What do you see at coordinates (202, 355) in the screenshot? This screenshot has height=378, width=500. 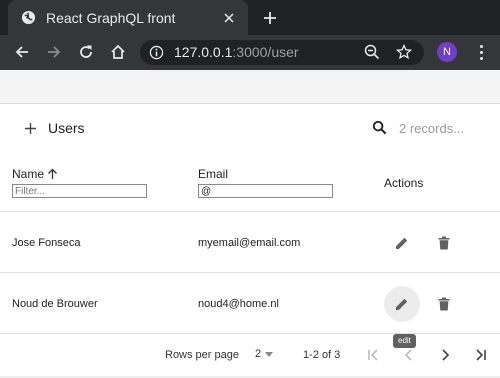 I see `rows-per-page-label: Rows per page` at bounding box center [202, 355].